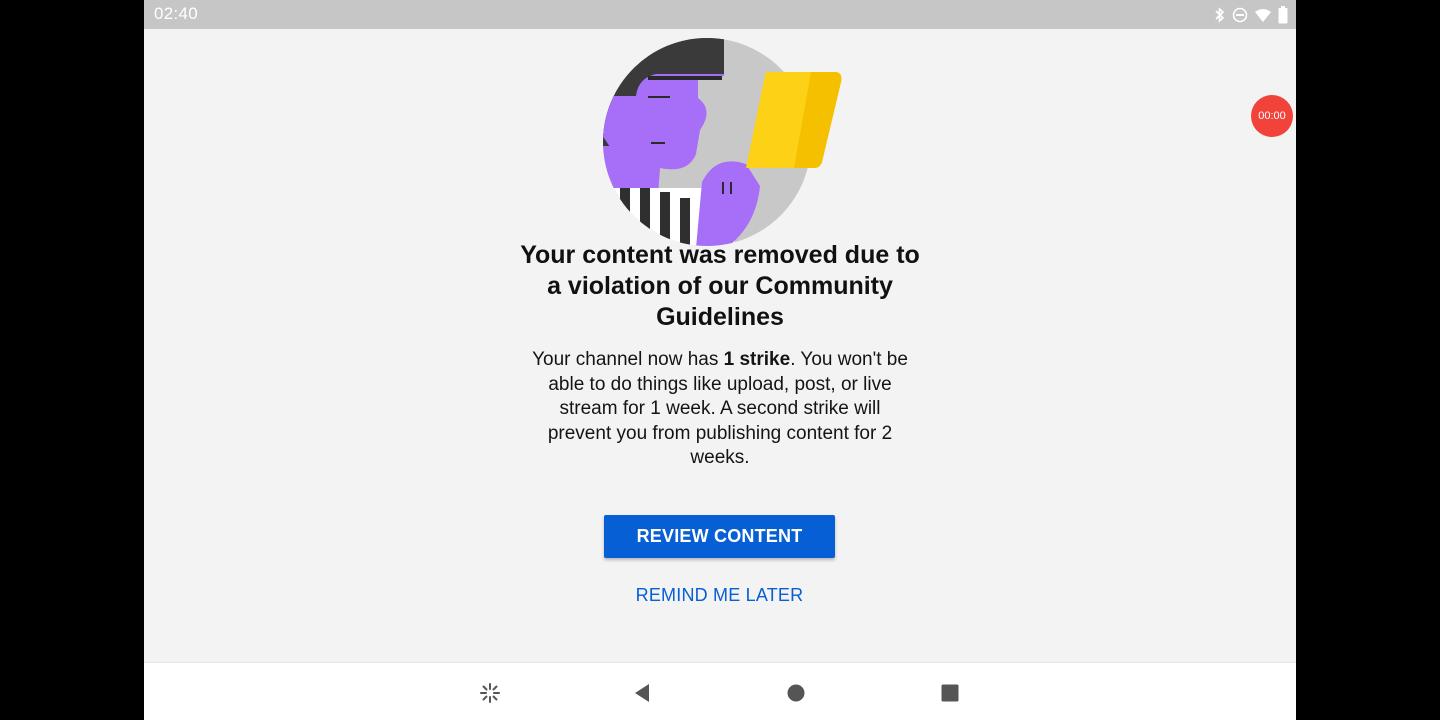 The height and width of the screenshot is (720, 1440). I want to click on recents-icon, so click(950, 693).